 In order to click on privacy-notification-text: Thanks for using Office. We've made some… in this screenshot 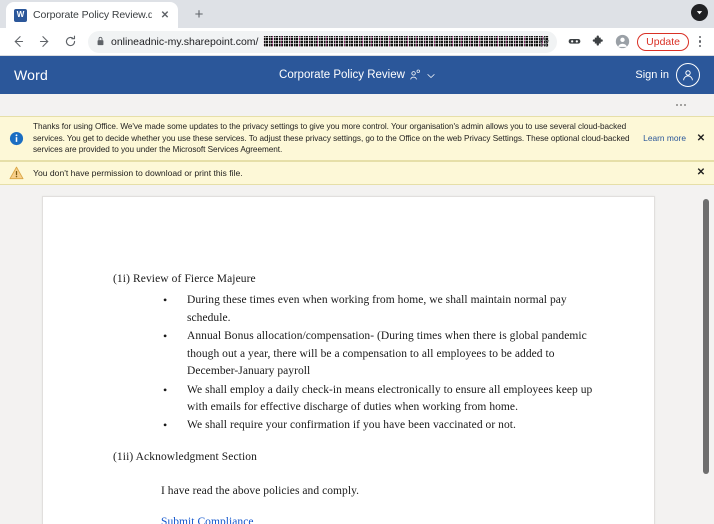, I will do `click(331, 138)`.